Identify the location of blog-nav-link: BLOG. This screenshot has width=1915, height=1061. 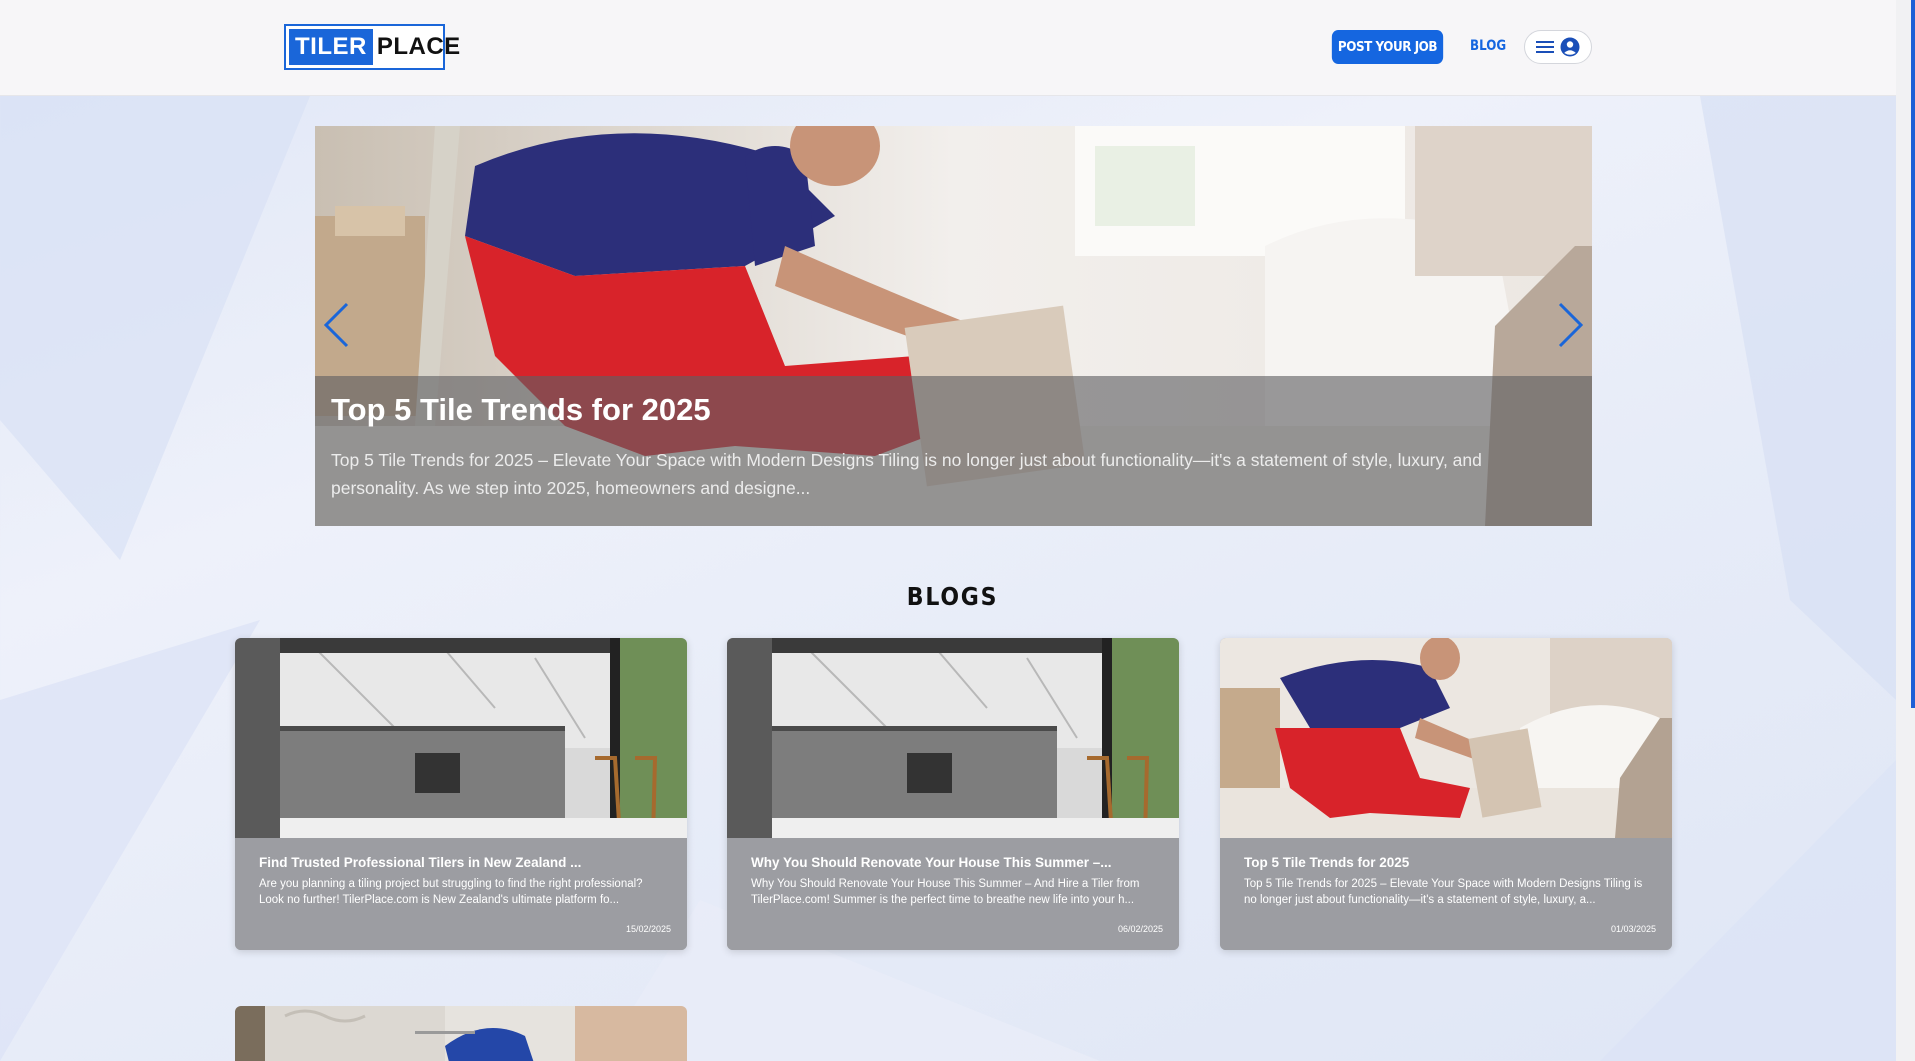
(1488, 46).